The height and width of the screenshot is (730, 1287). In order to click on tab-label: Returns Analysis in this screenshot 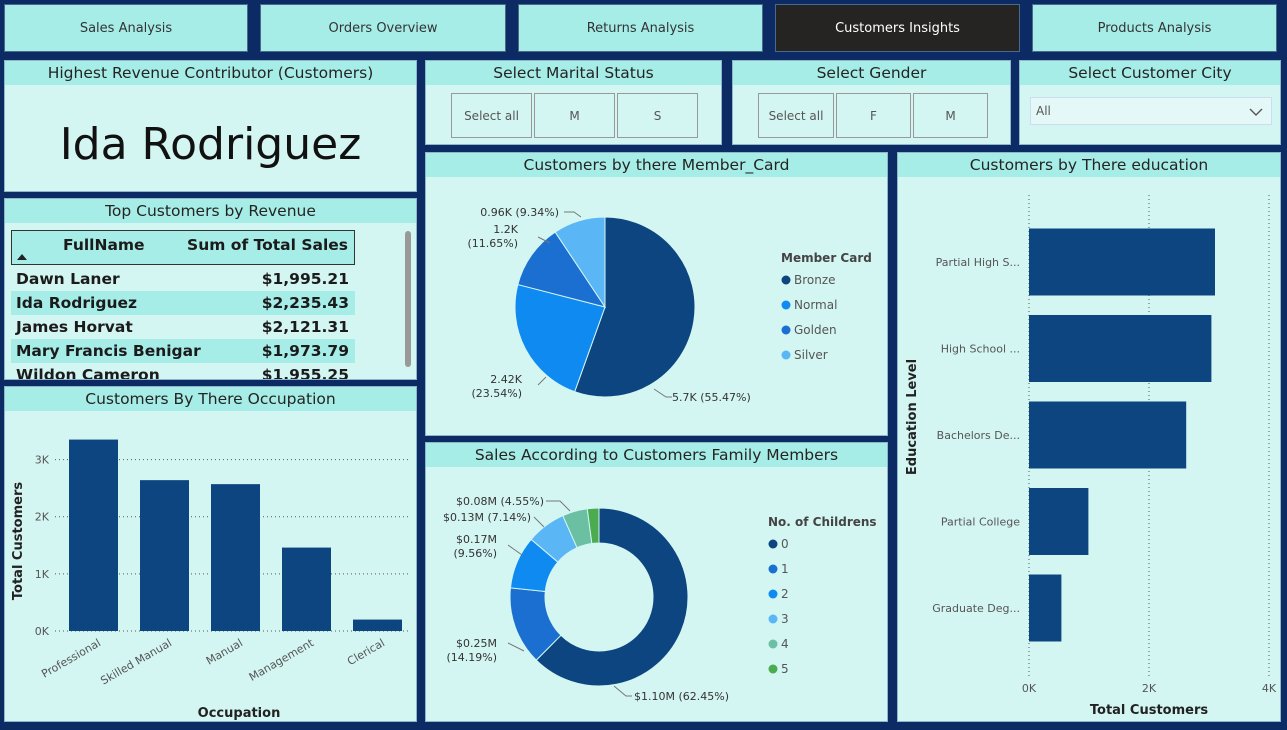, I will do `click(640, 28)`.